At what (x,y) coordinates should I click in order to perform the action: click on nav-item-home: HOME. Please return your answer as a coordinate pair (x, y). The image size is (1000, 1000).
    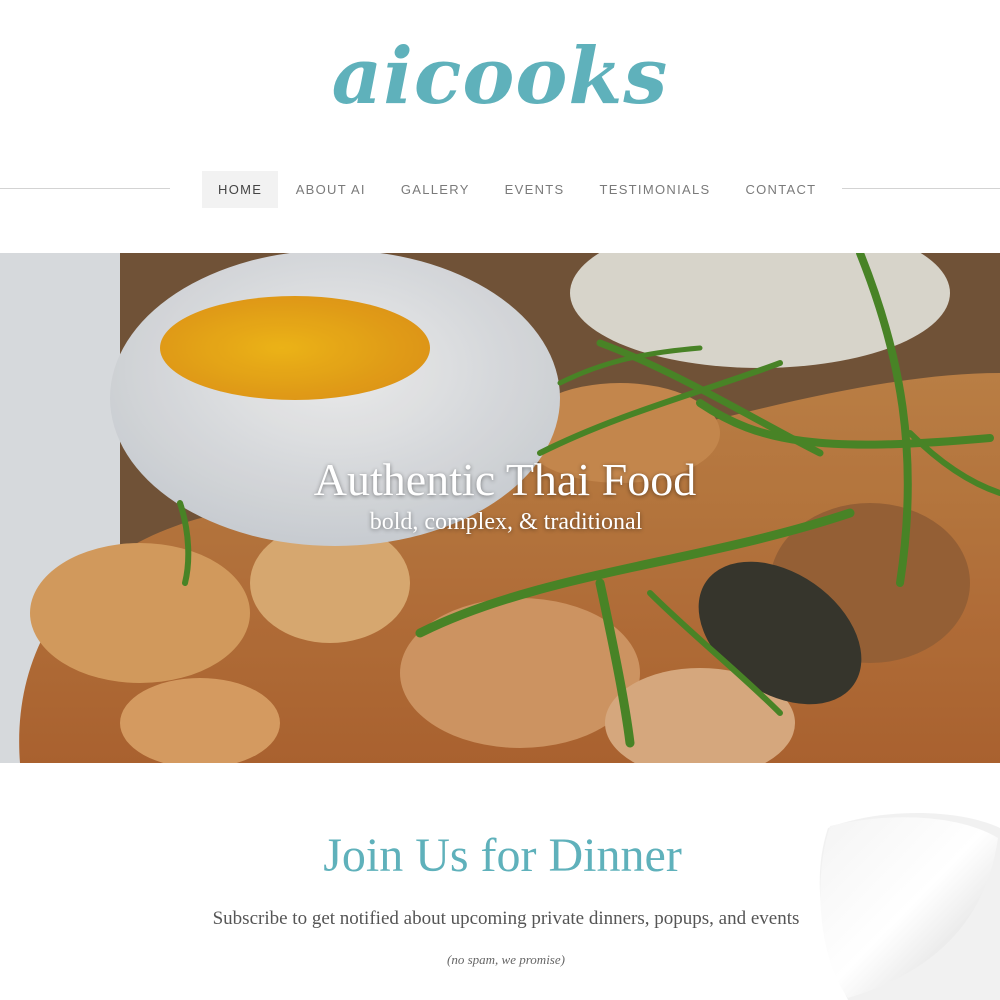
    Looking at the image, I should click on (240, 189).